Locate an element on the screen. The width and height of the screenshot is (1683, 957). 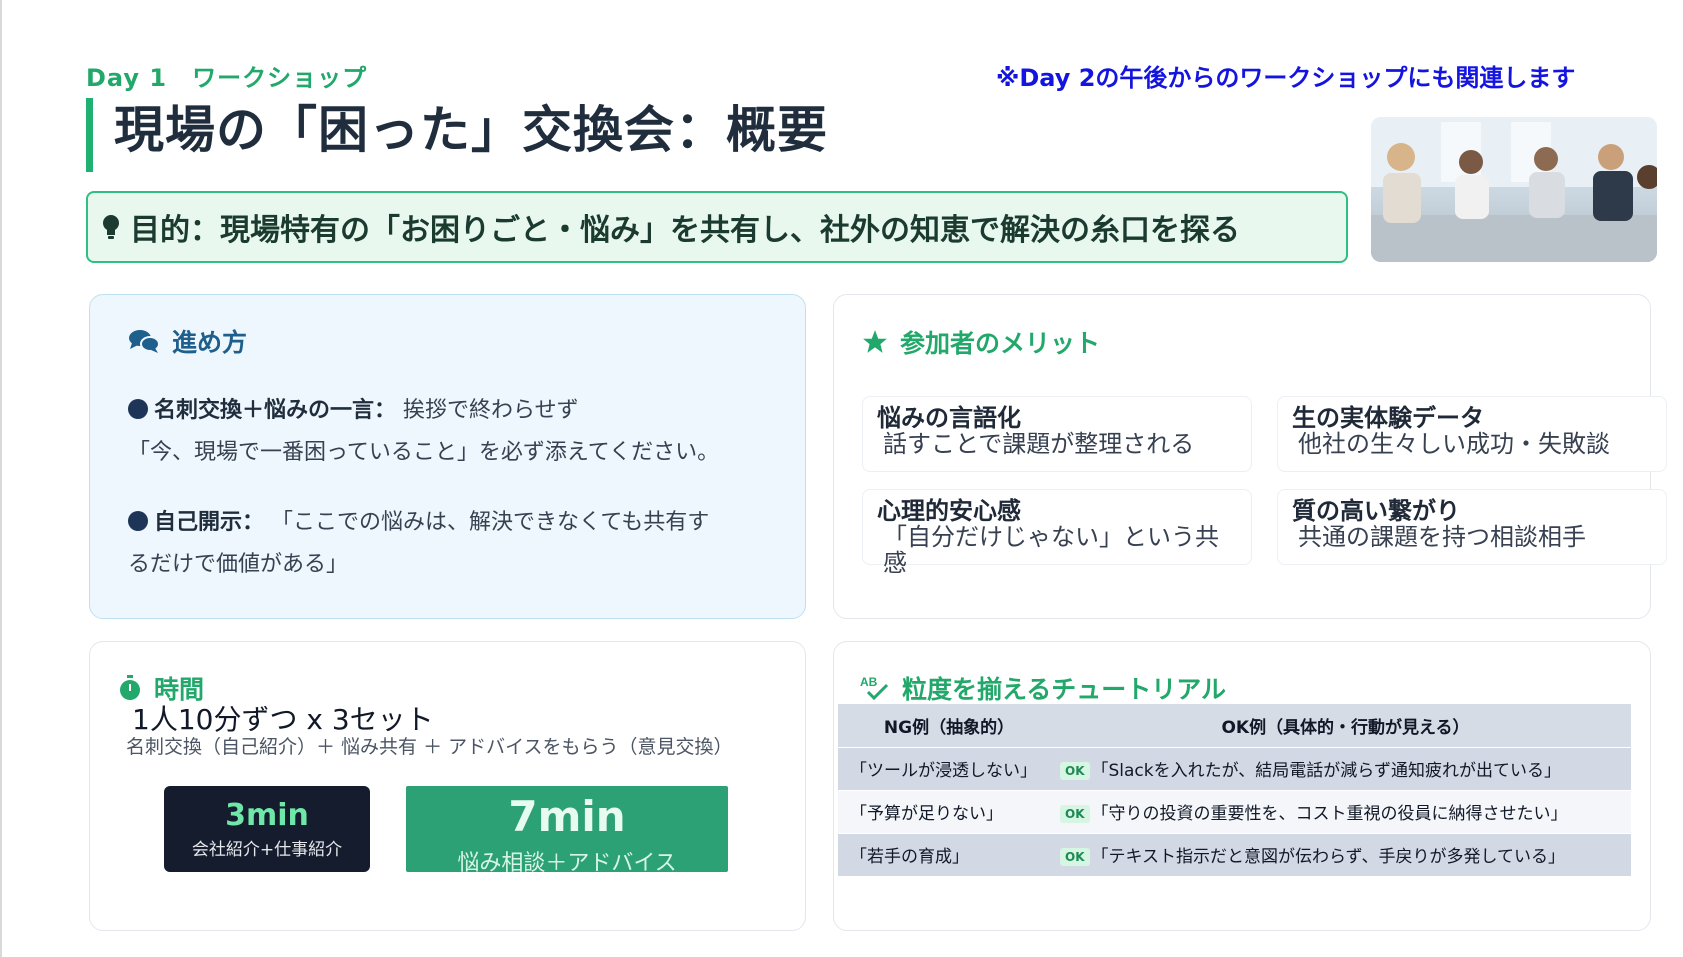
column-header-ng: NG例（抽象的） is located at coordinates (949, 725).